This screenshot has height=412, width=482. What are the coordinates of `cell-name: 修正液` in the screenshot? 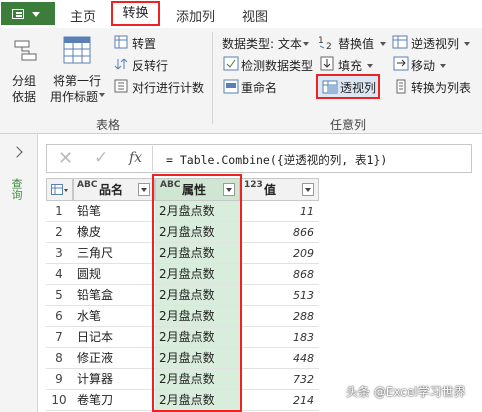 It's located at (95, 358).